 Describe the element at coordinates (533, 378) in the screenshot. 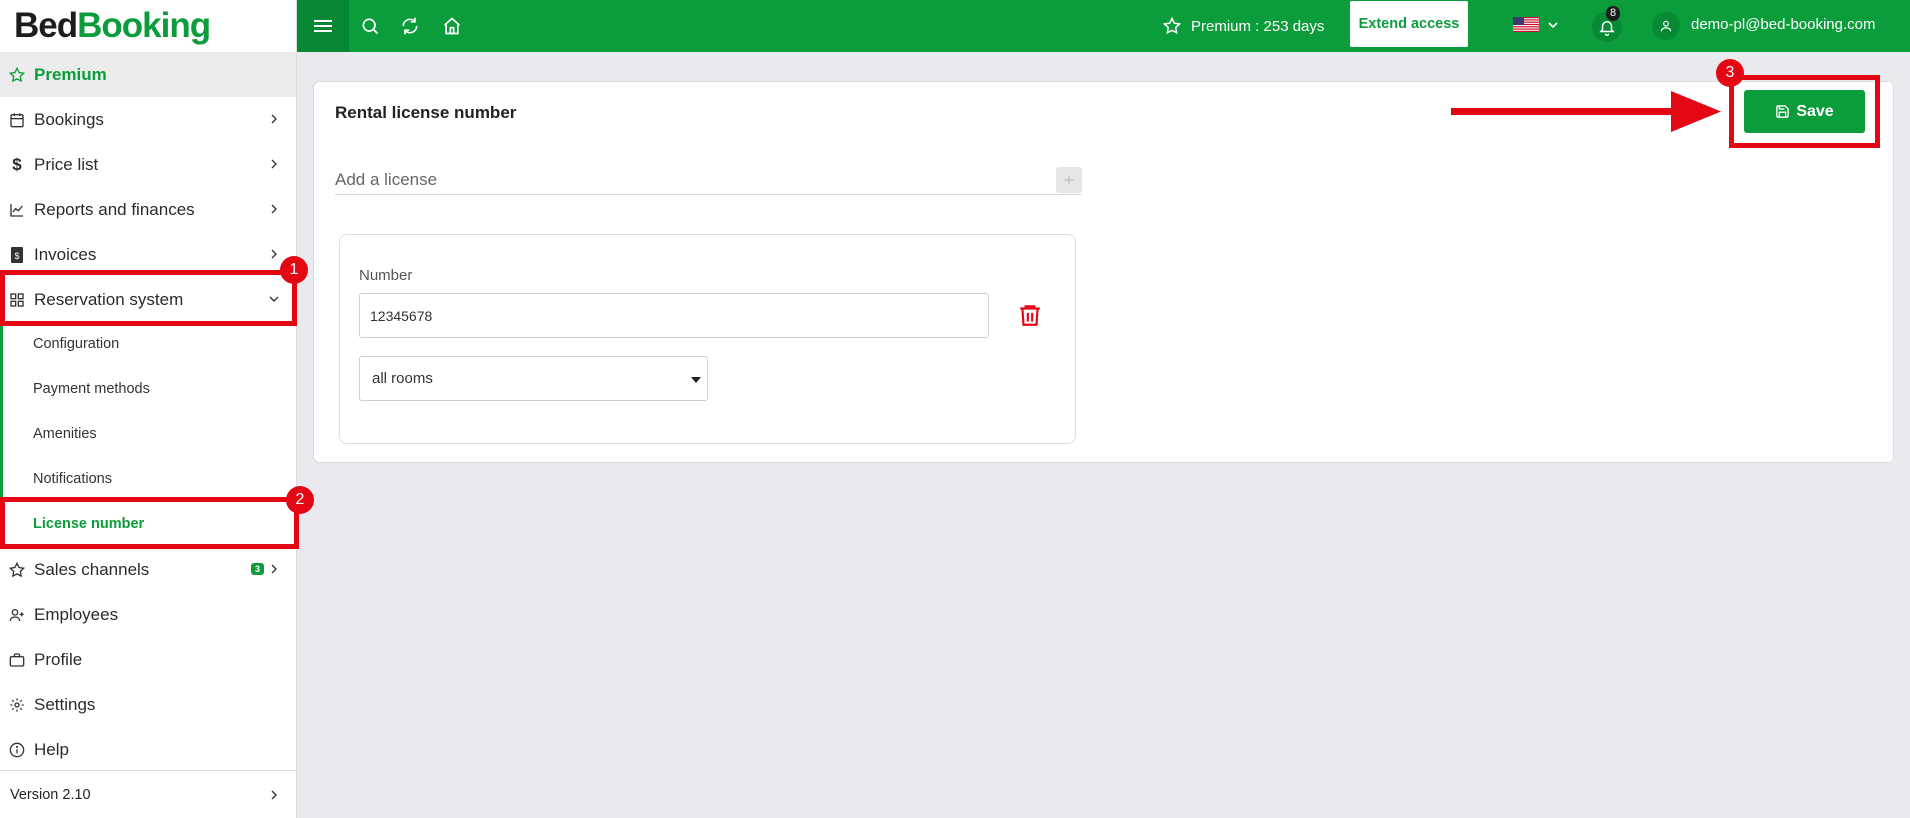

I see `rooms-select: all rooms` at that location.